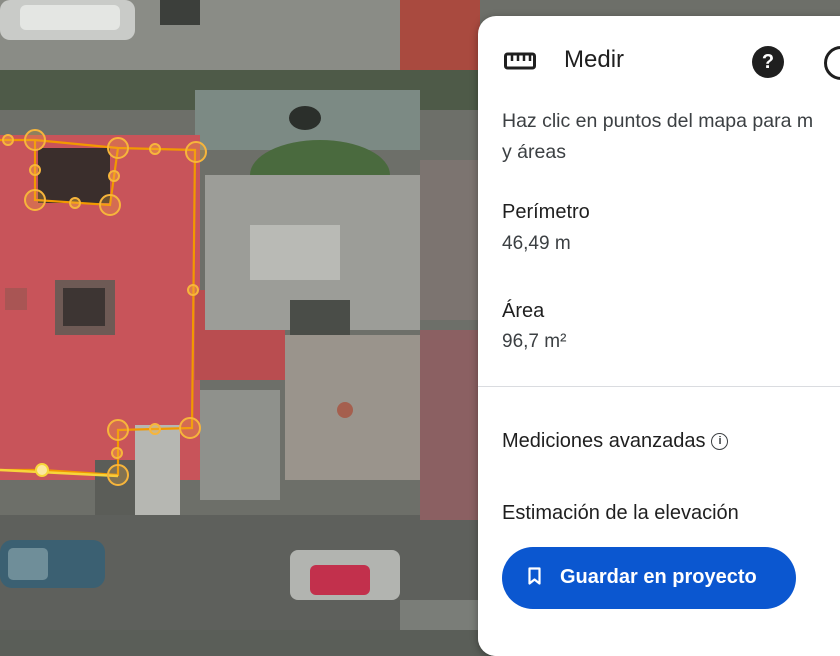 Image resolution: width=840 pixels, height=656 pixels. I want to click on save-button-label: Guardar en proyecto, so click(658, 577).